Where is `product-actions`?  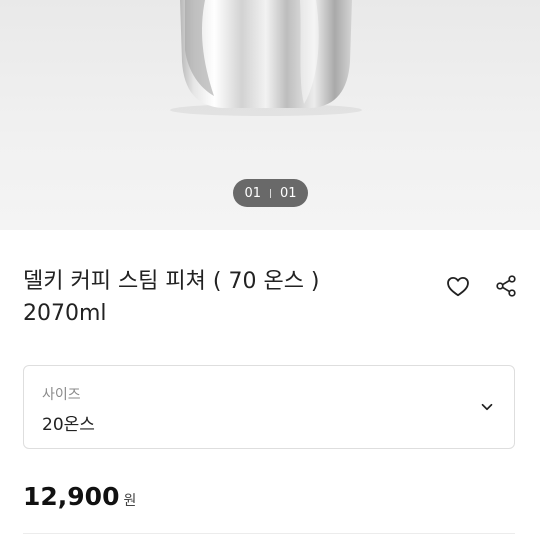
product-actions is located at coordinates (482, 286).